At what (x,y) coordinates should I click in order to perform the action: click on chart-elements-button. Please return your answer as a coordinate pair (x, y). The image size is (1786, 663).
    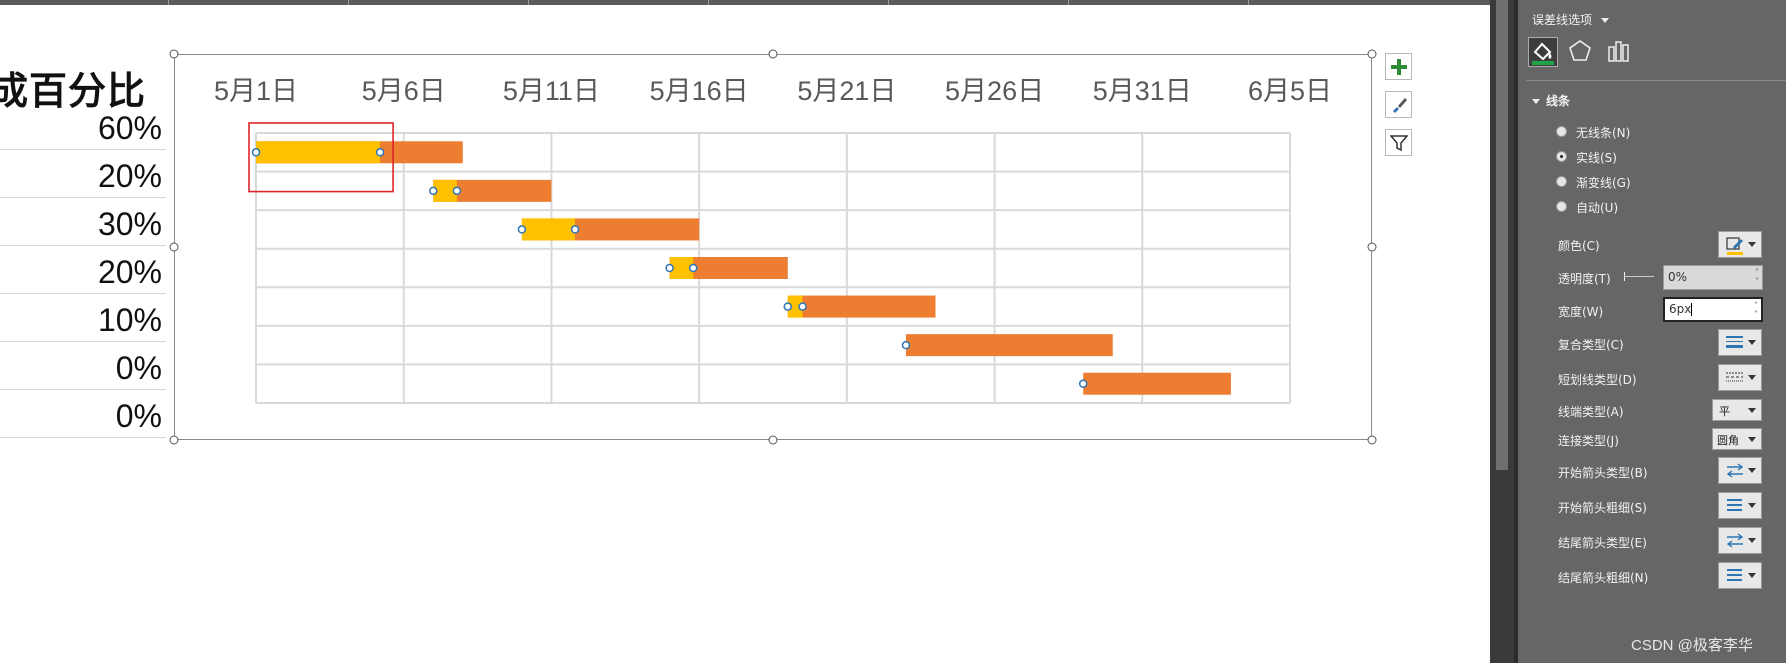
    Looking at the image, I should click on (1398, 66).